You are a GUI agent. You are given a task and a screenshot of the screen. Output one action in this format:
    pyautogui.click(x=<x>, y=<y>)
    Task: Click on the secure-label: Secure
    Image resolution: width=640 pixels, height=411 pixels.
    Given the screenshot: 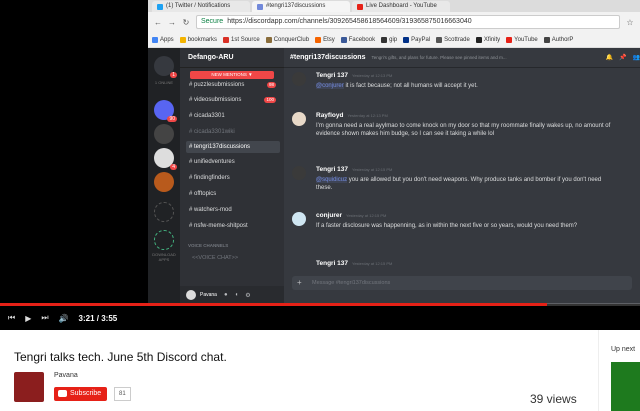 What is the action you would take?
    pyautogui.click(x=212, y=21)
    